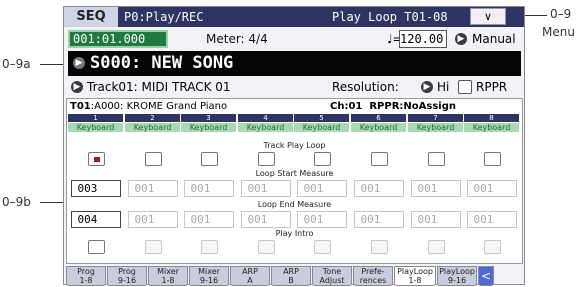 This screenshot has width=581, height=287. What do you see at coordinates (250, 276) in the screenshot?
I see `page-tab: ARP A` at bounding box center [250, 276].